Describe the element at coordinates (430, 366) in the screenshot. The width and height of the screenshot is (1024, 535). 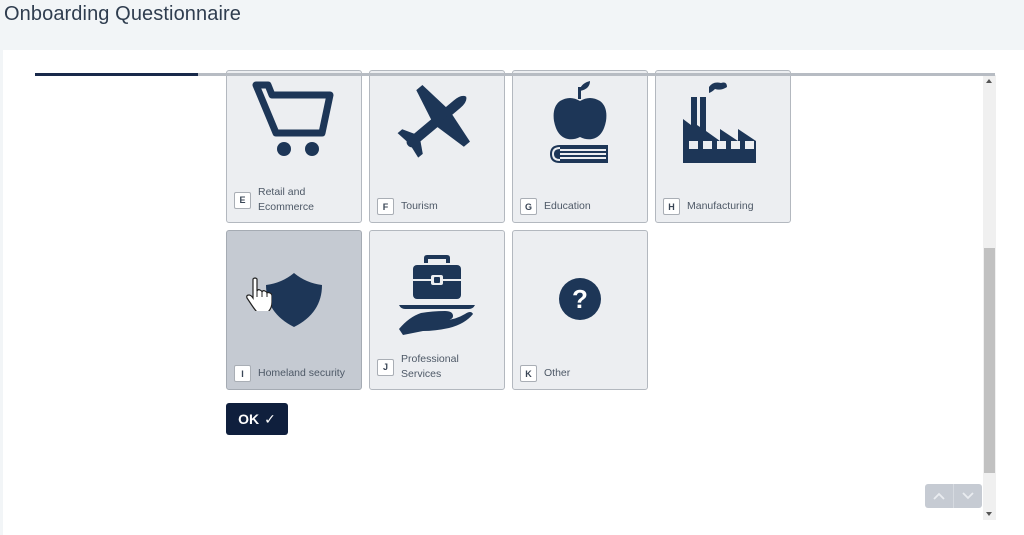
I see `option-label: Professional Services` at that location.